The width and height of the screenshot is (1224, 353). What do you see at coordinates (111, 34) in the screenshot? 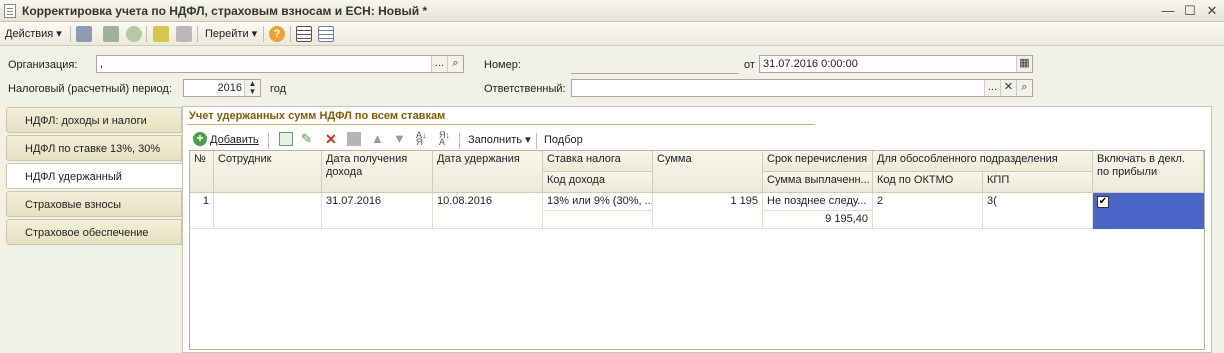
I see `post-icon` at bounding box center [111, 34].